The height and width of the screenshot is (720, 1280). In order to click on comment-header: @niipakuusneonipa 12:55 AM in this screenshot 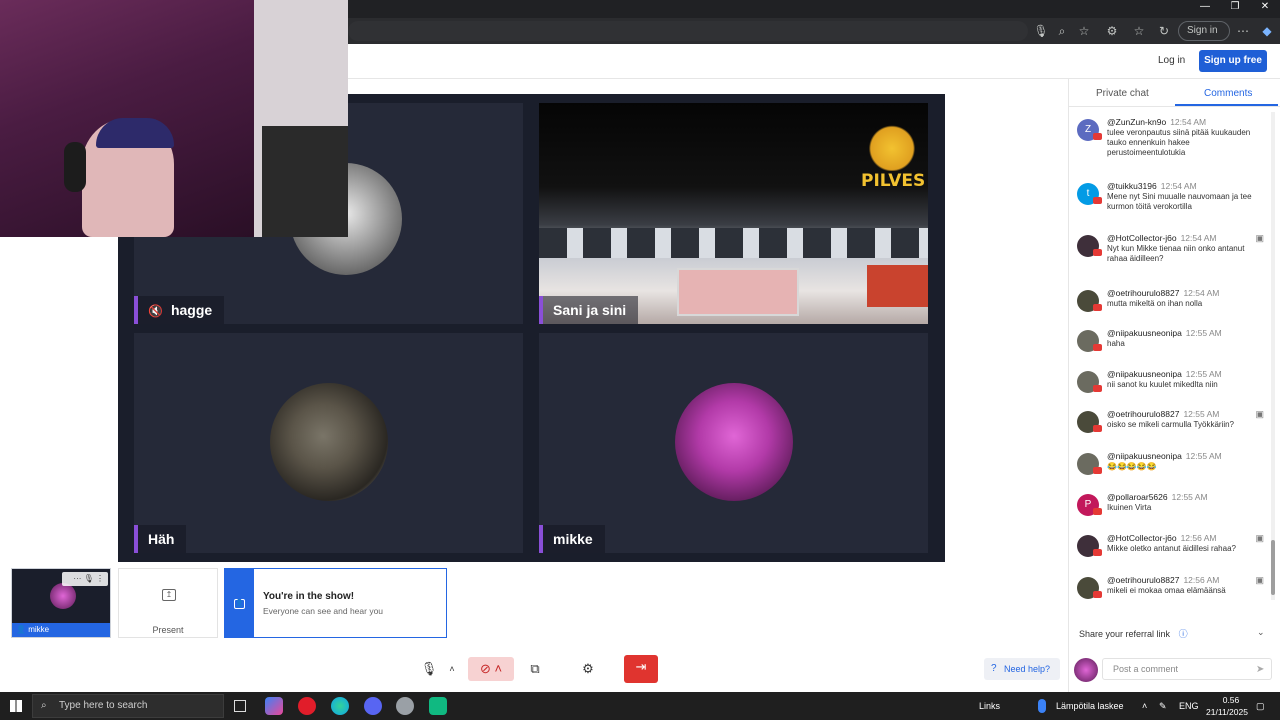, I will do `click(1164, 456)`.